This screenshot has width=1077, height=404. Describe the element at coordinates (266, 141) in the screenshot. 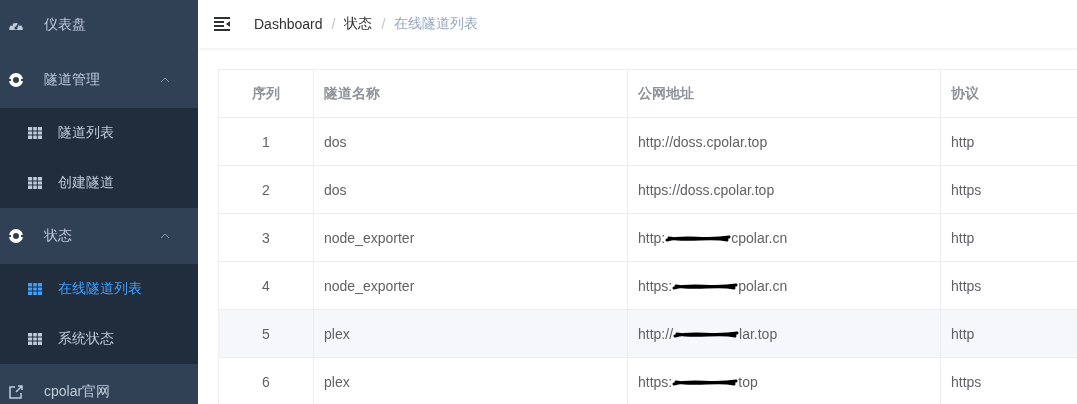

I see `row-index: 1` at that location.